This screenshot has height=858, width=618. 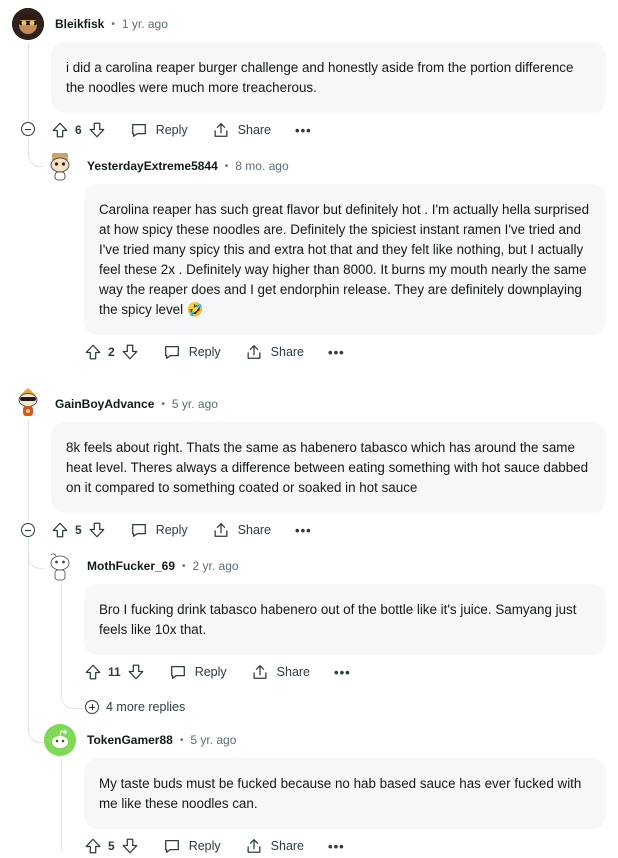 I want to click on expand-icon, so click(x=92, y=707).